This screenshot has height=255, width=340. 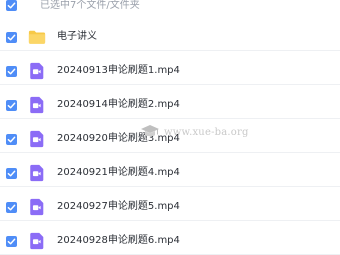 I want to click on list-item: 20240928申论刷题6.mp4, so click(x=170, y=238).